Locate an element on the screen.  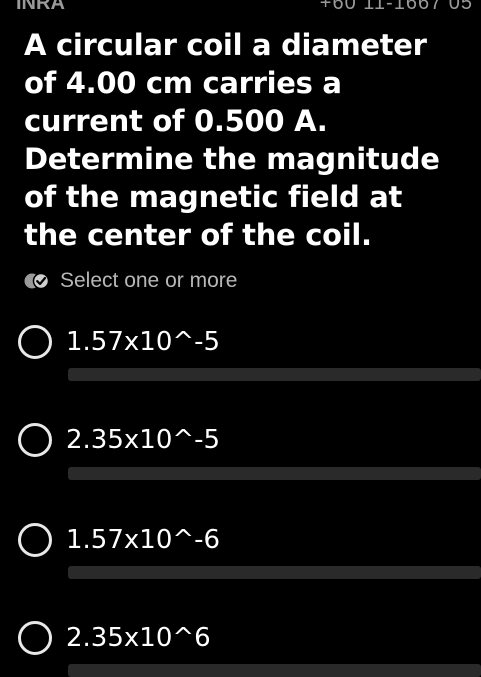
option-label: 2.35x10^6 is located at coordinates (138, 638).